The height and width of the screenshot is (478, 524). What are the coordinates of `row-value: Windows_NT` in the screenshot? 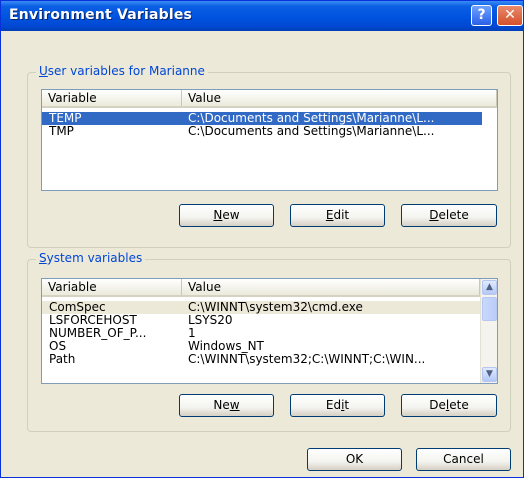 It's located at (226, 346).